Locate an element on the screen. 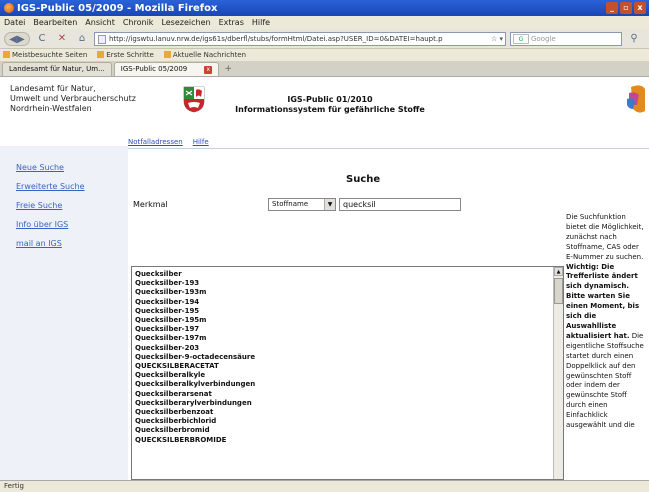  firefox-icon is located at coordinates (9, 8).